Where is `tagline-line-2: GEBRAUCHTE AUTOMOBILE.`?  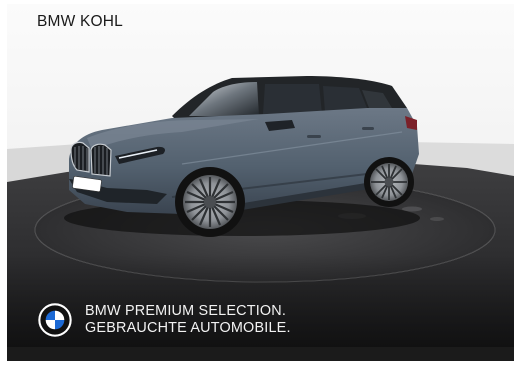 tagline-line-2: GEBRAUCHTE AUTOMOBILE. is located at coordinates (188, 327).